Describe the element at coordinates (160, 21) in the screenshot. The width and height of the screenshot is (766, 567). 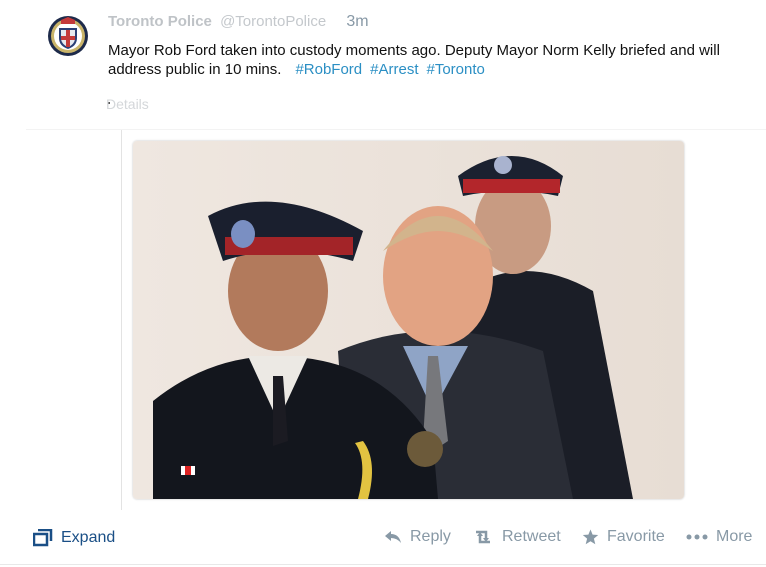
I see `author-name: Toronto Police` at that location.